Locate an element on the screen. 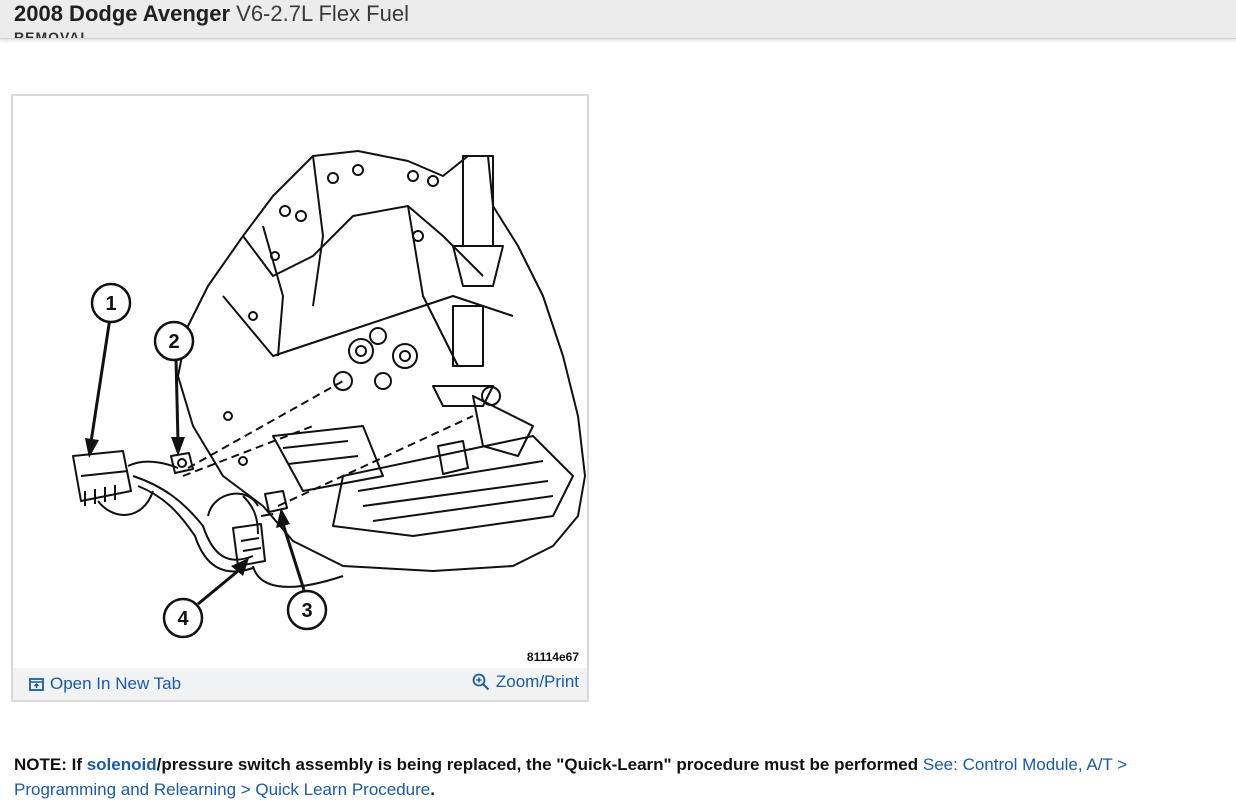 The width and height of the screenshot is (1236, 809). note-suffix: . is located at coordinates (432, 789).